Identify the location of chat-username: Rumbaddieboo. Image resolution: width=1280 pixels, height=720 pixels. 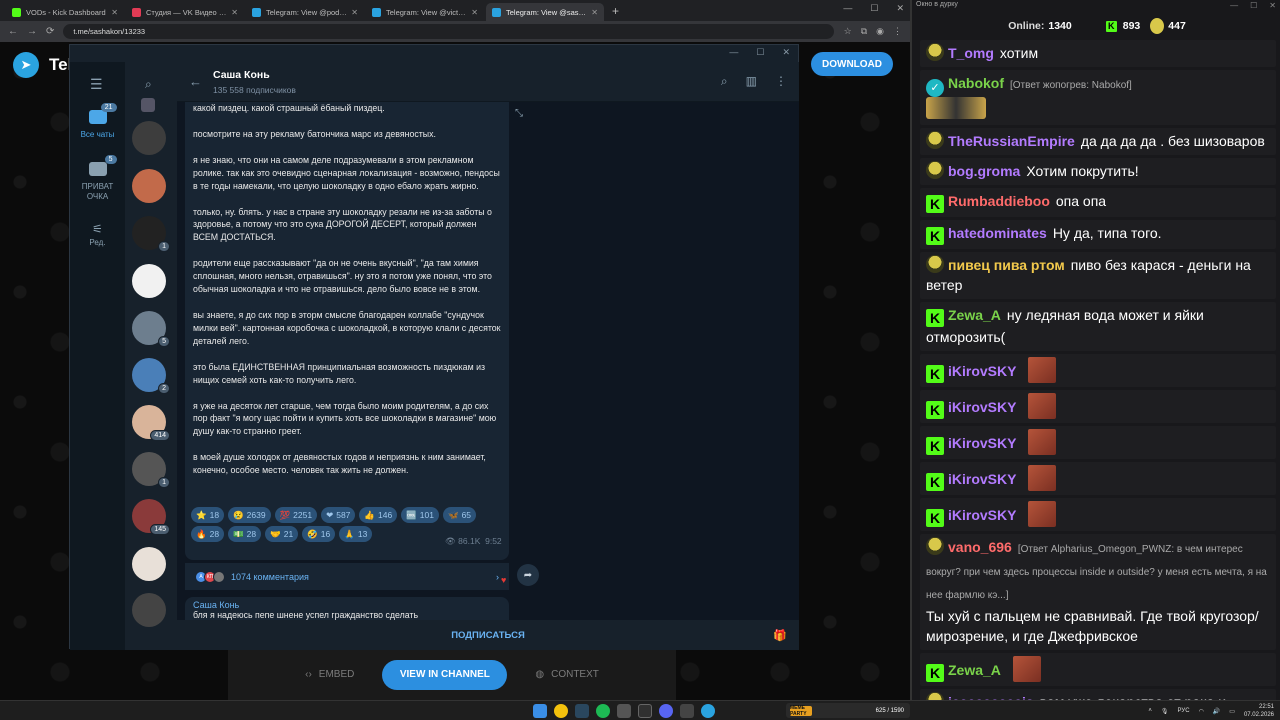
(999, 201).